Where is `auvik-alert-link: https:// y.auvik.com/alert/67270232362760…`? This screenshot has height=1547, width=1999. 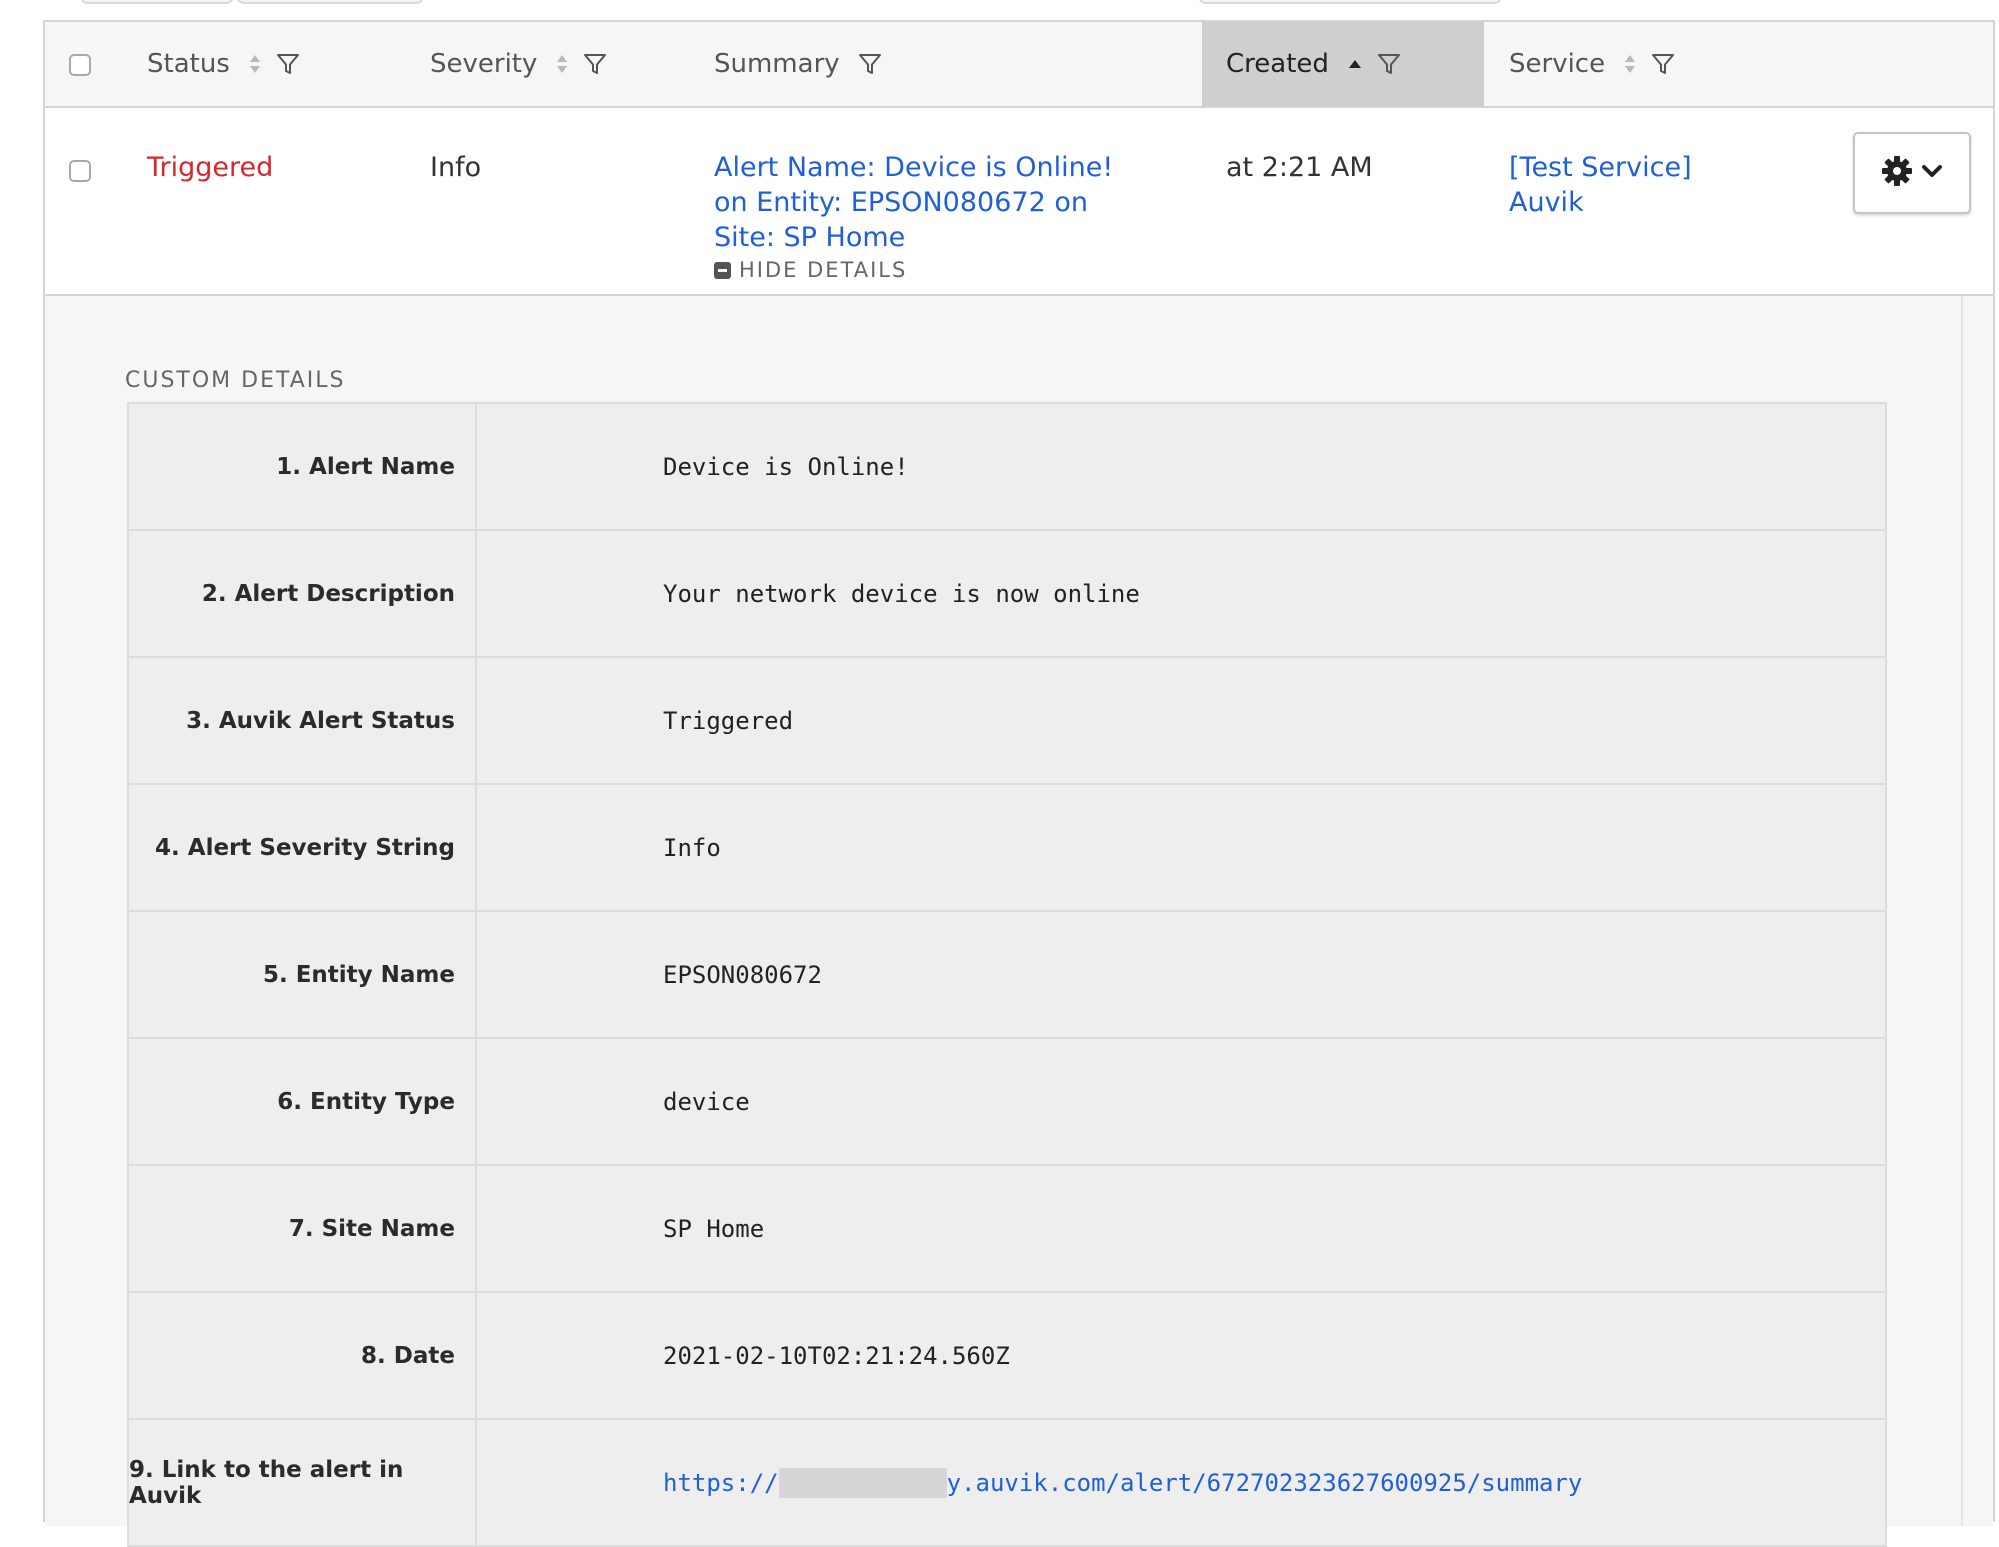 auvik-alert-link: https:// y.auvik.com/alert/67270232362760… is located at coordinates (1122, 1482).